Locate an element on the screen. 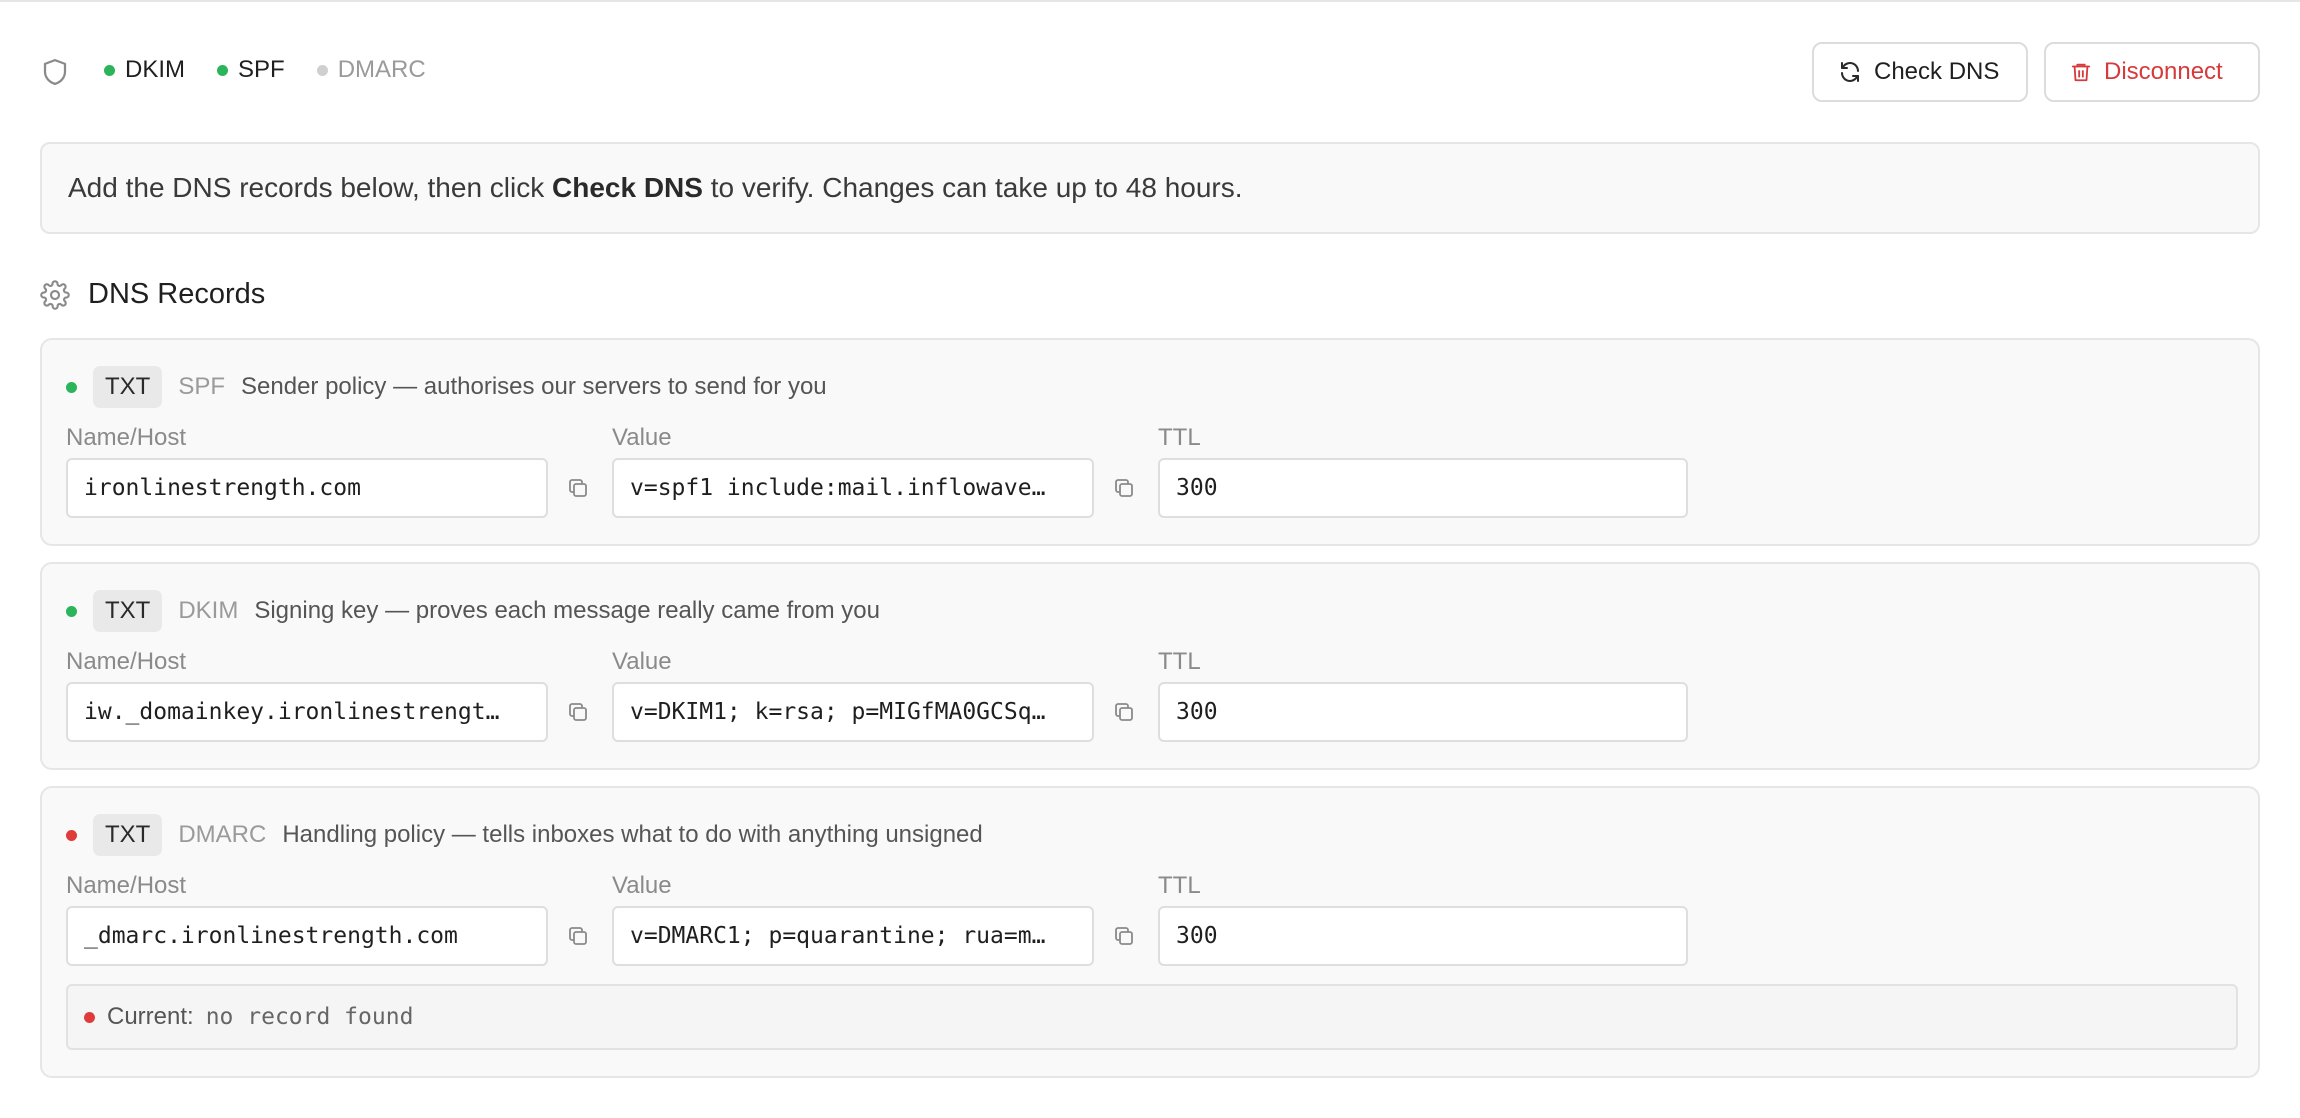 This screenshot has height=1118, width=2300. current-label: Current: is located at coordinates (150, 1016).